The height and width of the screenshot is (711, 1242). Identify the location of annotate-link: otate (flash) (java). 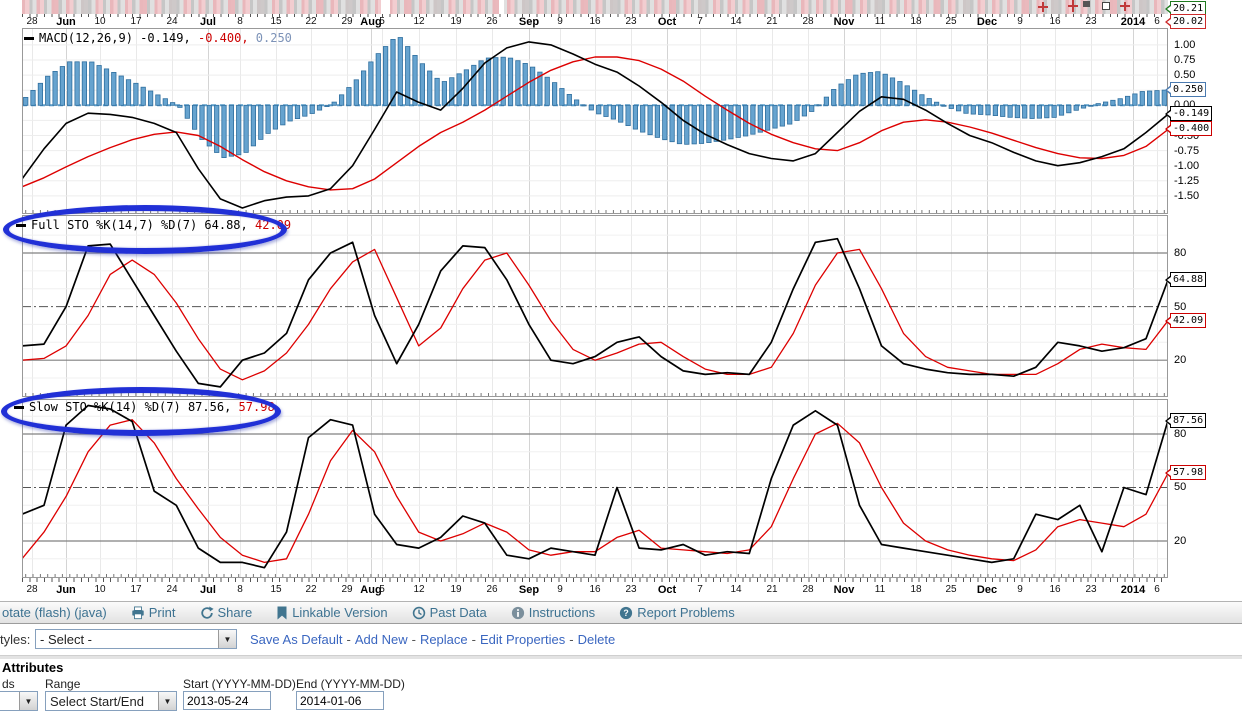
(54, 612).